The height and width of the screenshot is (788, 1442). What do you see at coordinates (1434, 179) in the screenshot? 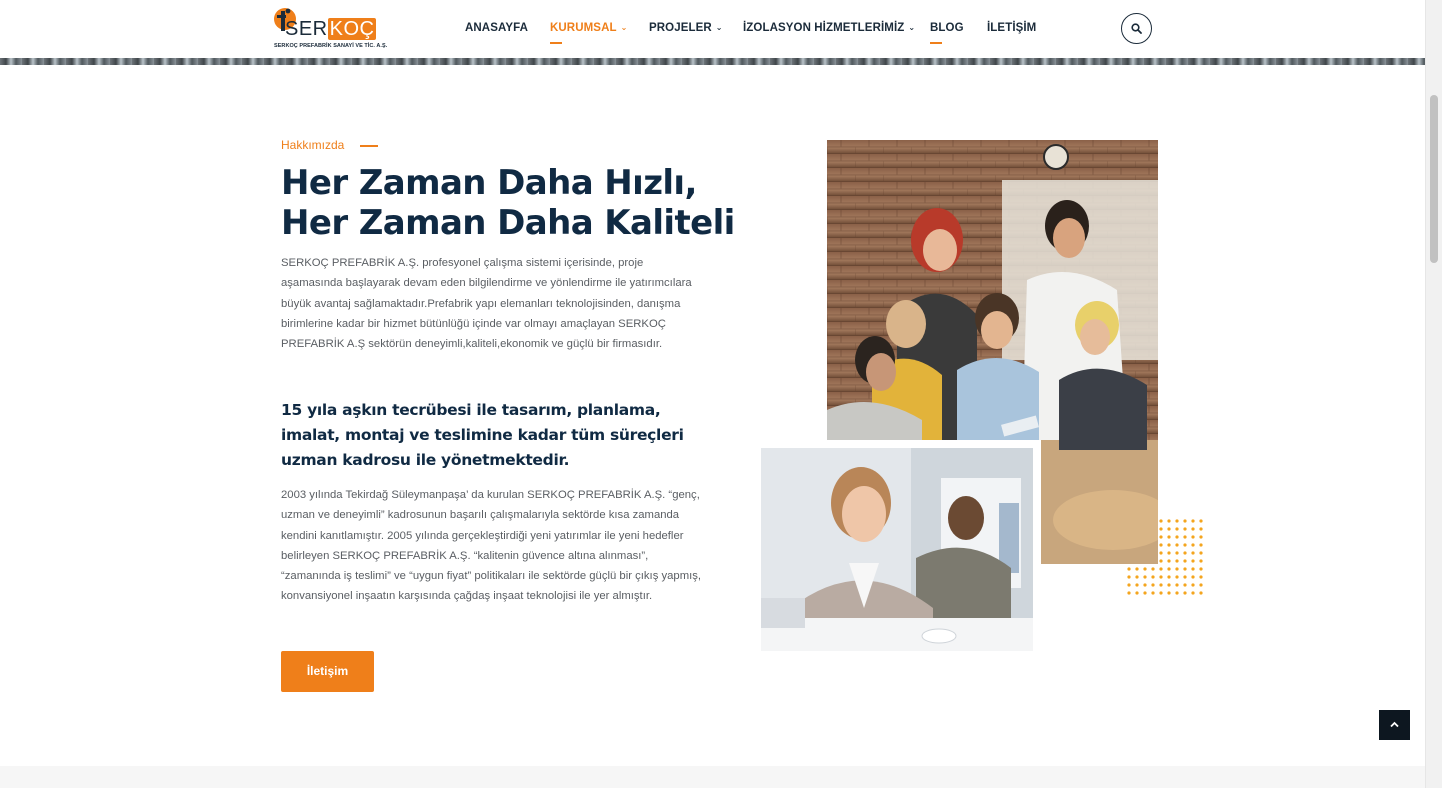
I see `scrollbar-thumb` at bounding box center [1434, 179].